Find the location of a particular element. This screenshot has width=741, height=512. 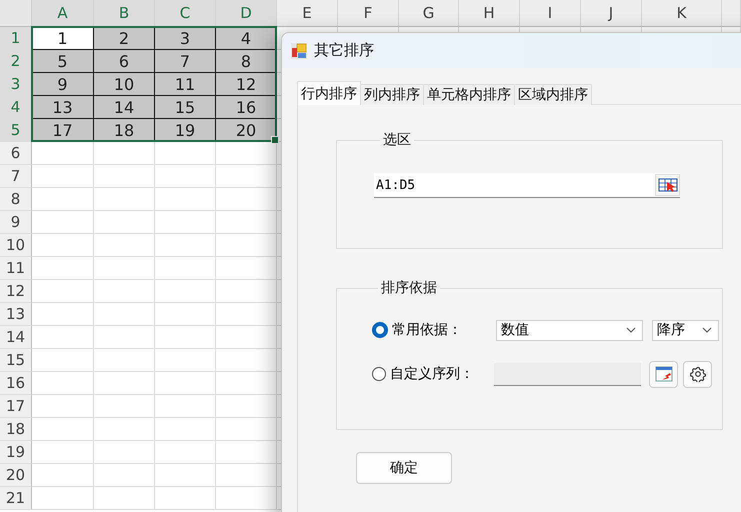

table-cell: 6 is located at coordinates (124, 61).